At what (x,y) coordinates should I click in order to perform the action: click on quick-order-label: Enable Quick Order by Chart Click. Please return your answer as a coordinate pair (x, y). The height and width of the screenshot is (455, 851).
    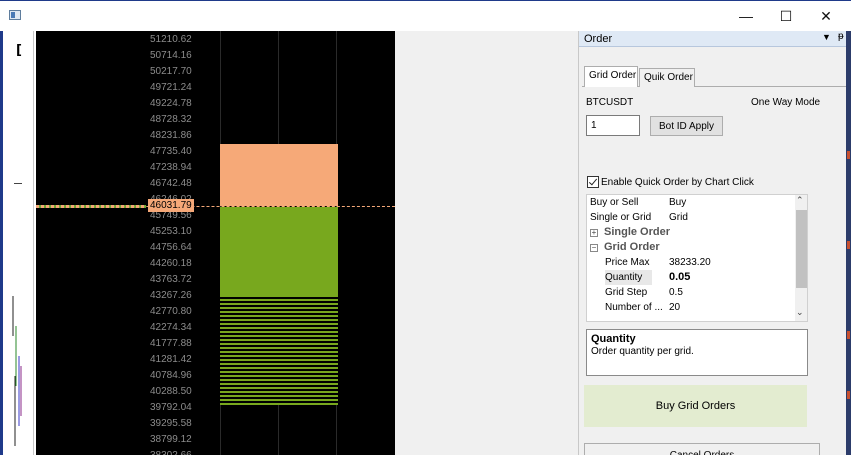
    Looking at the image, I should click on (677, 182).